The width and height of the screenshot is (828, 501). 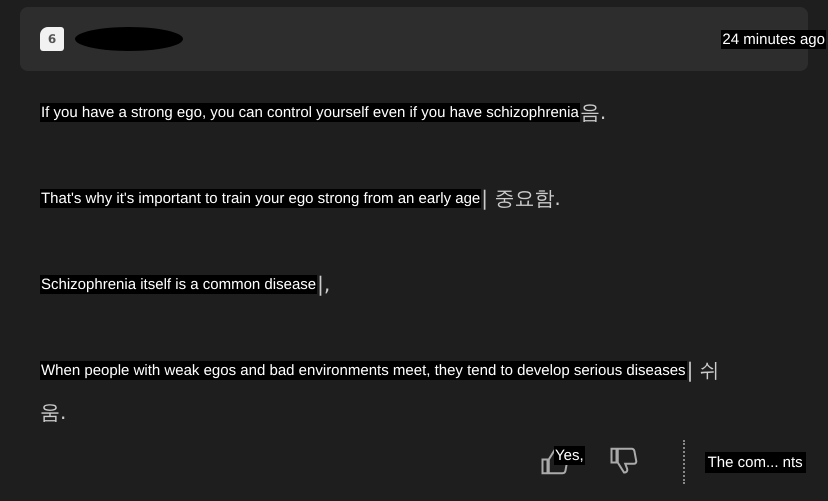 What do you see at coordinates (703, 370) in the screenshot?
I see `original-text: | 쉬` at bounding box center [703, 370].